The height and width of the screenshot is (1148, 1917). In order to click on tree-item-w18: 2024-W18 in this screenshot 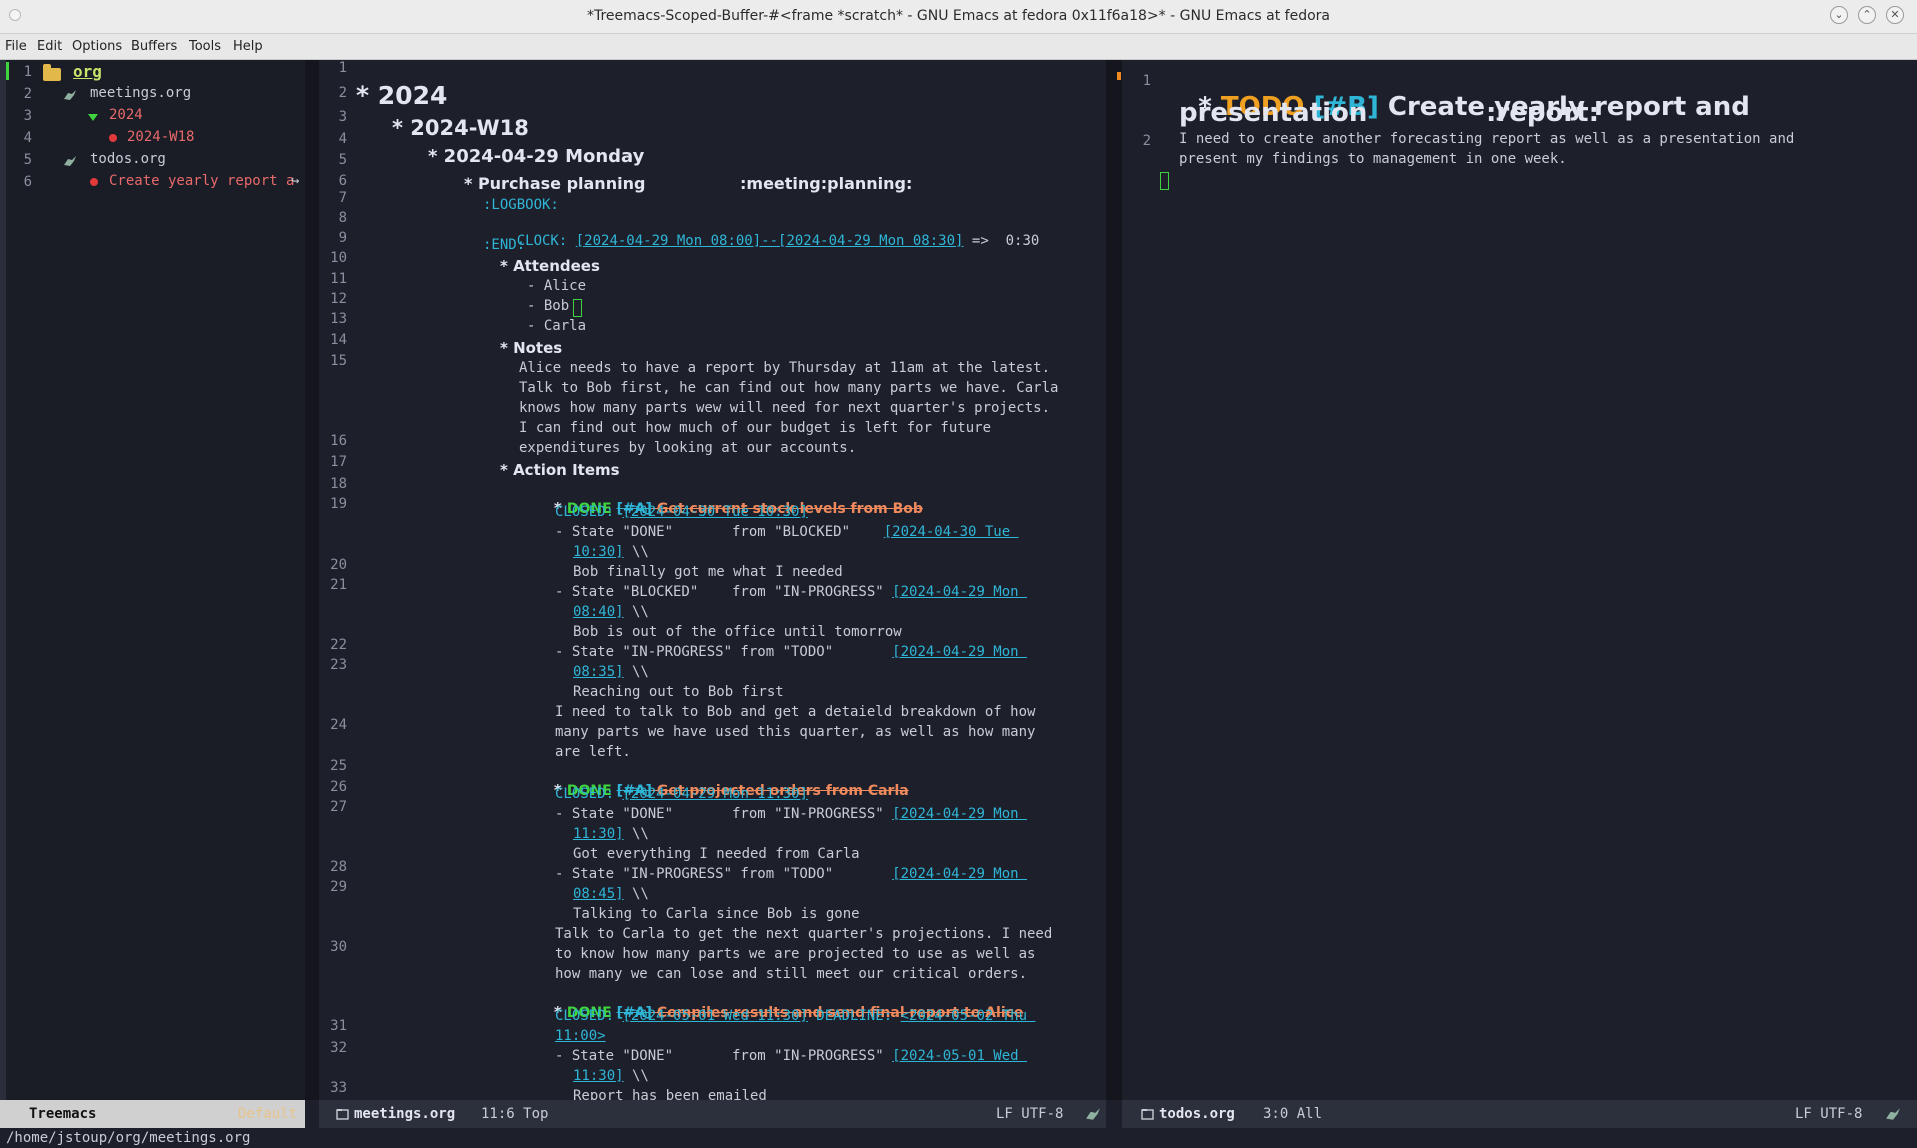, I will do `click(160, 137)`.